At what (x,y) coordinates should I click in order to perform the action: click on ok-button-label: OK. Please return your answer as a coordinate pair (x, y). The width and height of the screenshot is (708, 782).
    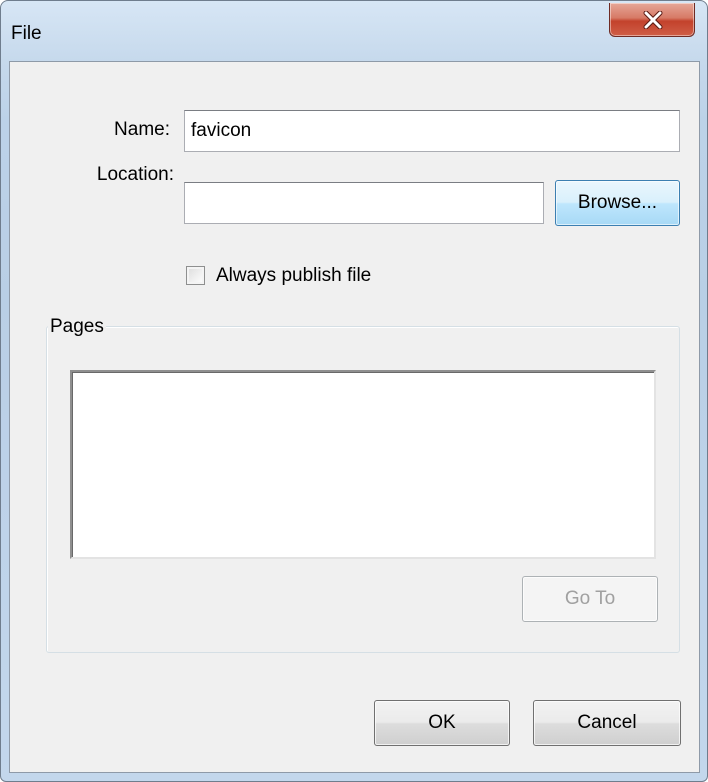
    Looking at the image, I should click on (442, 722).